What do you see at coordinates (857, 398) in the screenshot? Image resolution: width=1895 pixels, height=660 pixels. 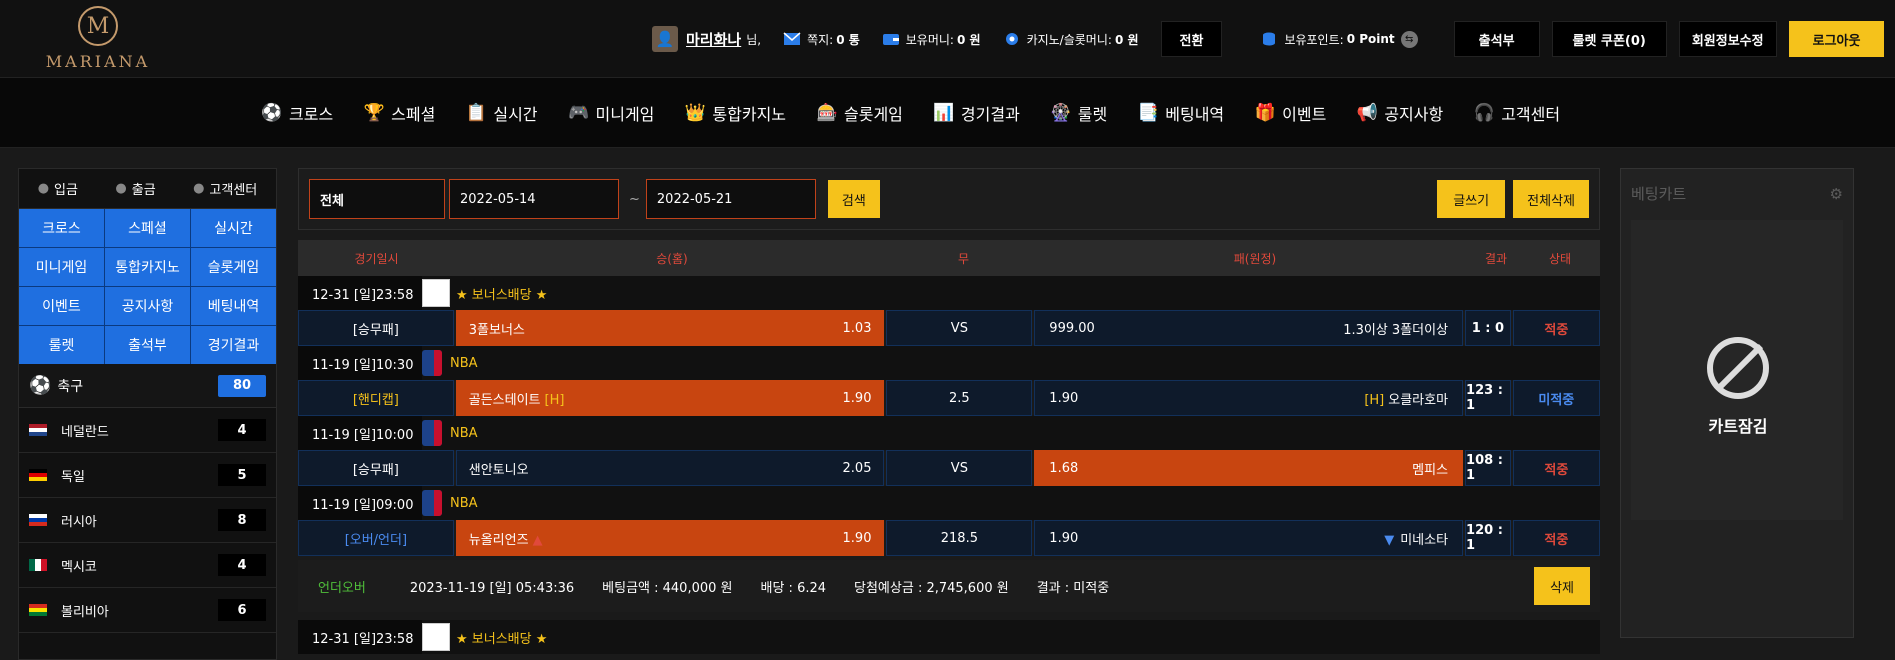 I see `home-odds: 1.90` at bounding box center [857, 398].